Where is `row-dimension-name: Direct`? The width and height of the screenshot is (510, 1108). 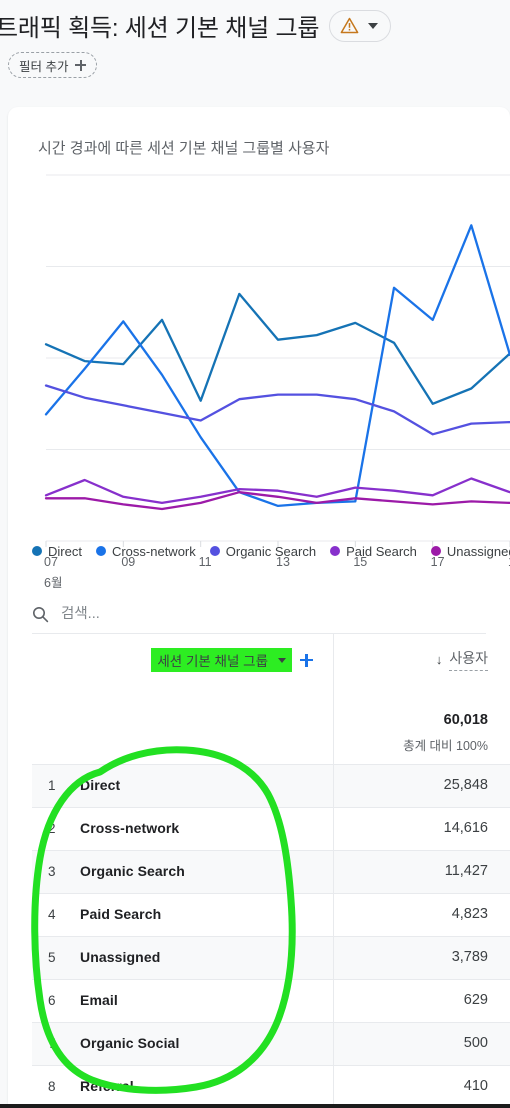
row-dimension-name: Direct is located at coordinates (100, 785).